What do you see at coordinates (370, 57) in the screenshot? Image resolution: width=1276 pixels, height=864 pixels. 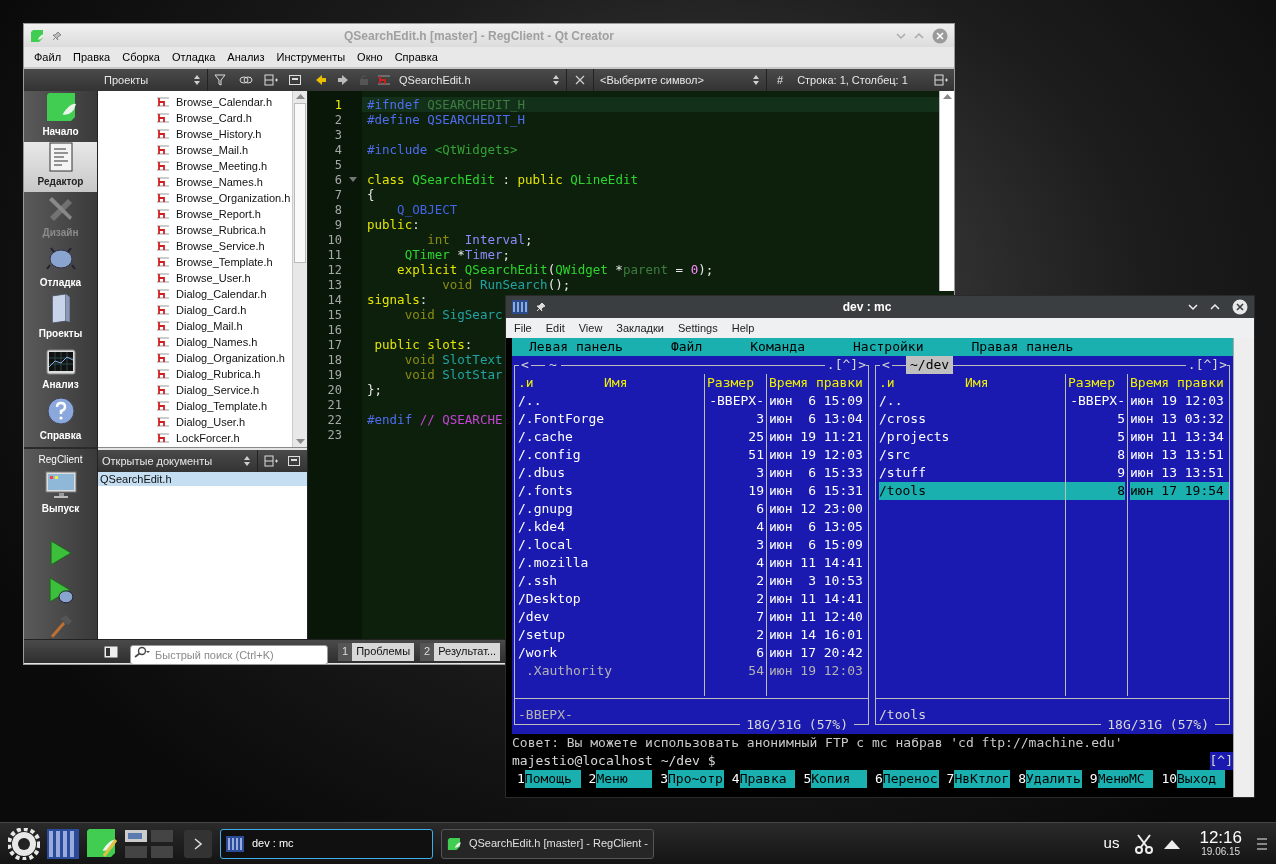 I see `menu-item: Окно` at bounding box center [370, 57].